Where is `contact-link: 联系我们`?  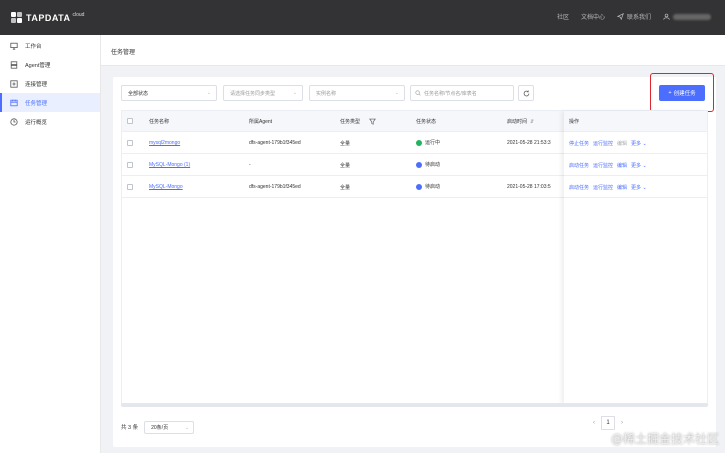
contact-link: 联系我们 is located at coordinates (633, 16).